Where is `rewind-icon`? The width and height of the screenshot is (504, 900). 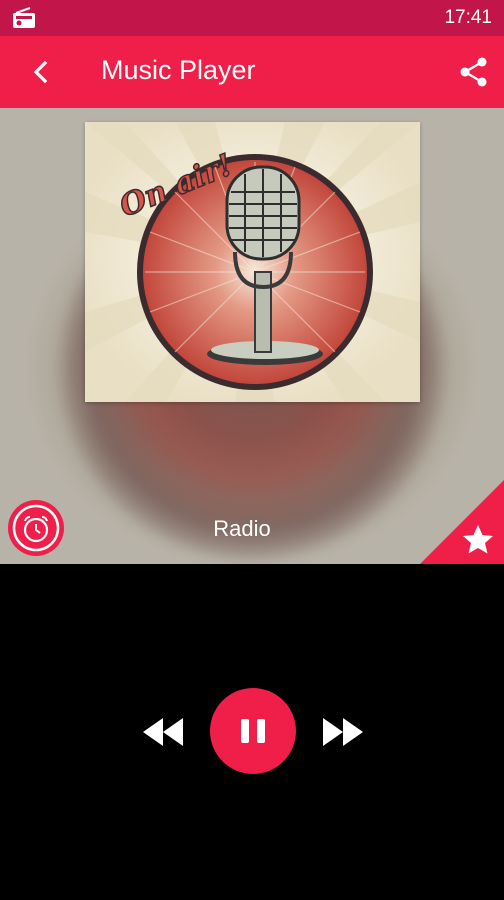 rewind-icon is located at coordinates (163, 732).